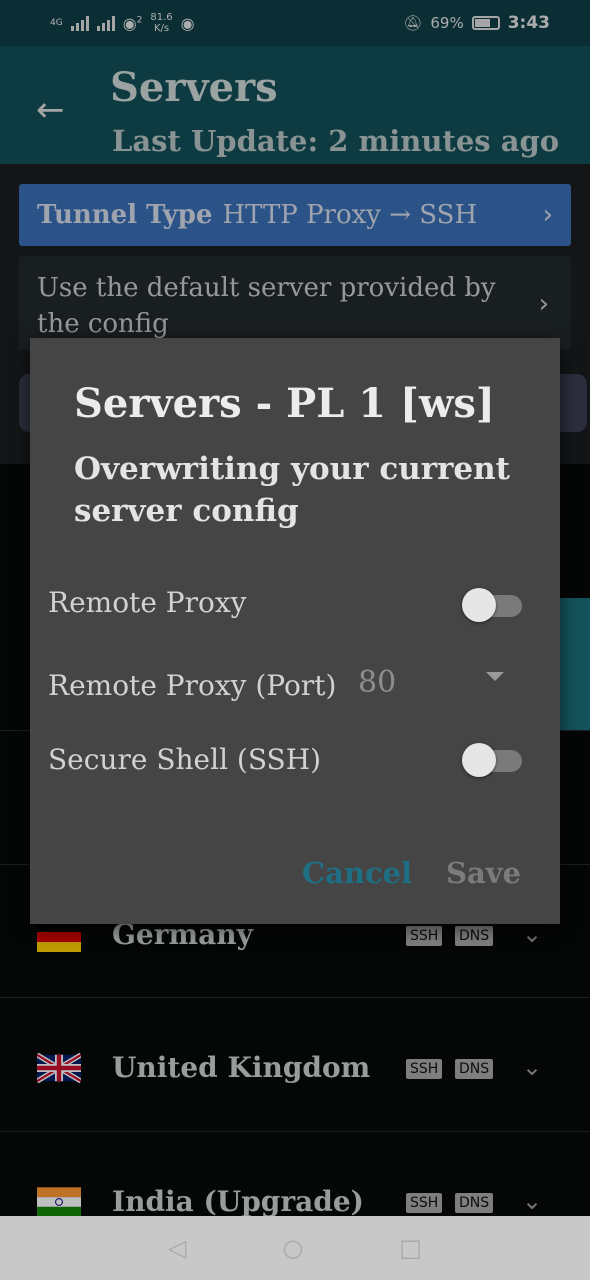 This screenshot has width=590, height=1280. I want to click on remote-proxy-toggle, so click(492, 603).